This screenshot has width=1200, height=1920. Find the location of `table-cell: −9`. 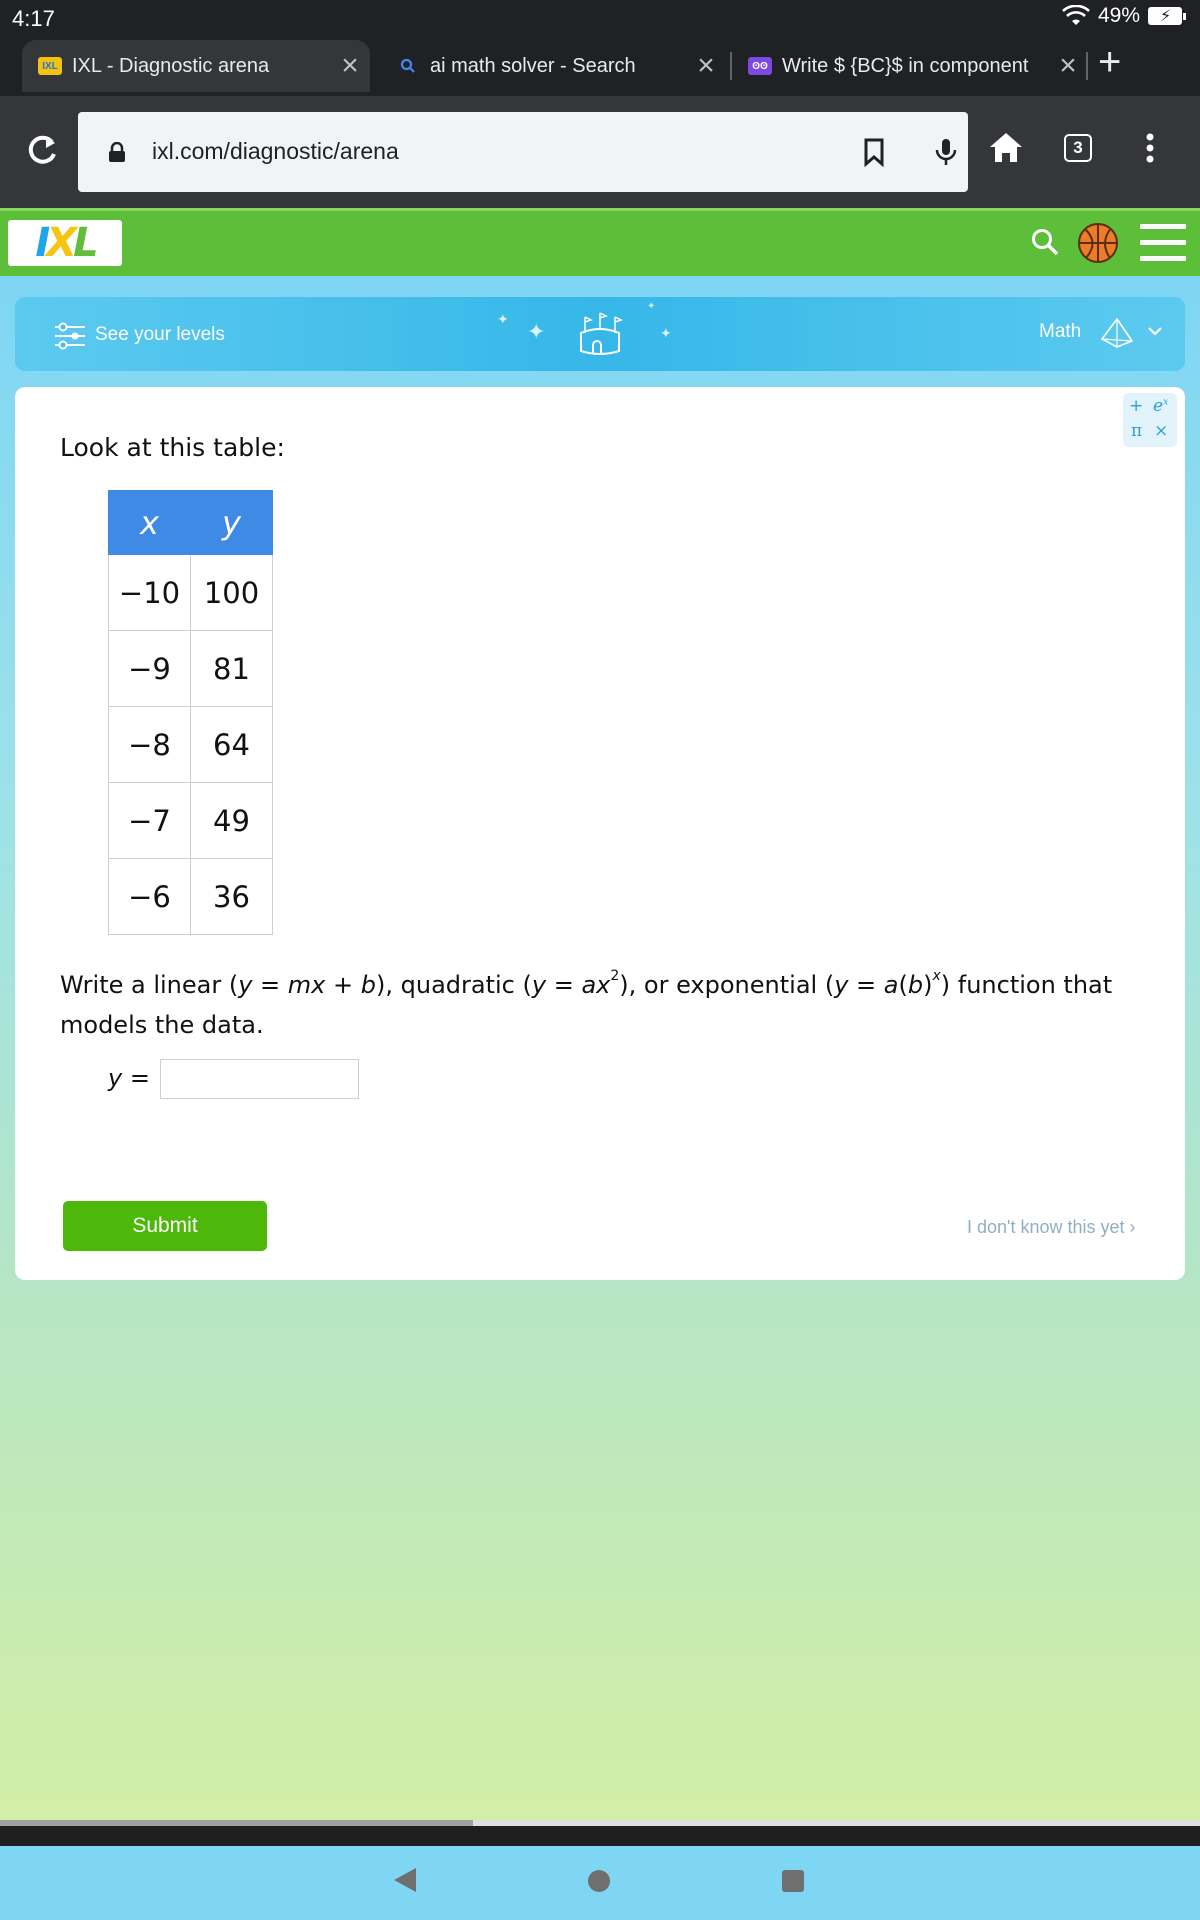

table-cell: −9 is located at coordinates (149, 668).